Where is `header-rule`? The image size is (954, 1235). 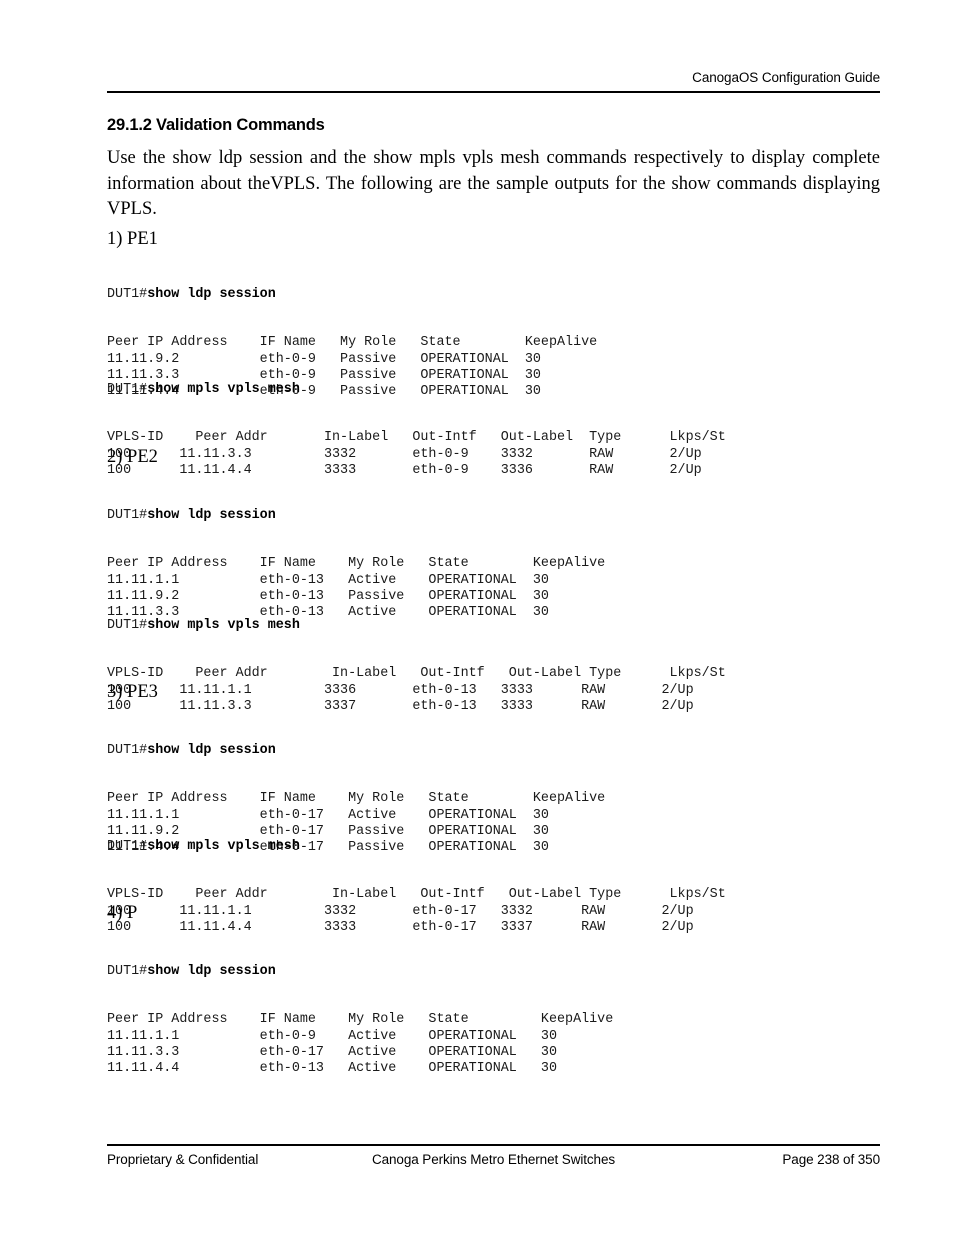
header-rule is located at coordinates (493, 92).